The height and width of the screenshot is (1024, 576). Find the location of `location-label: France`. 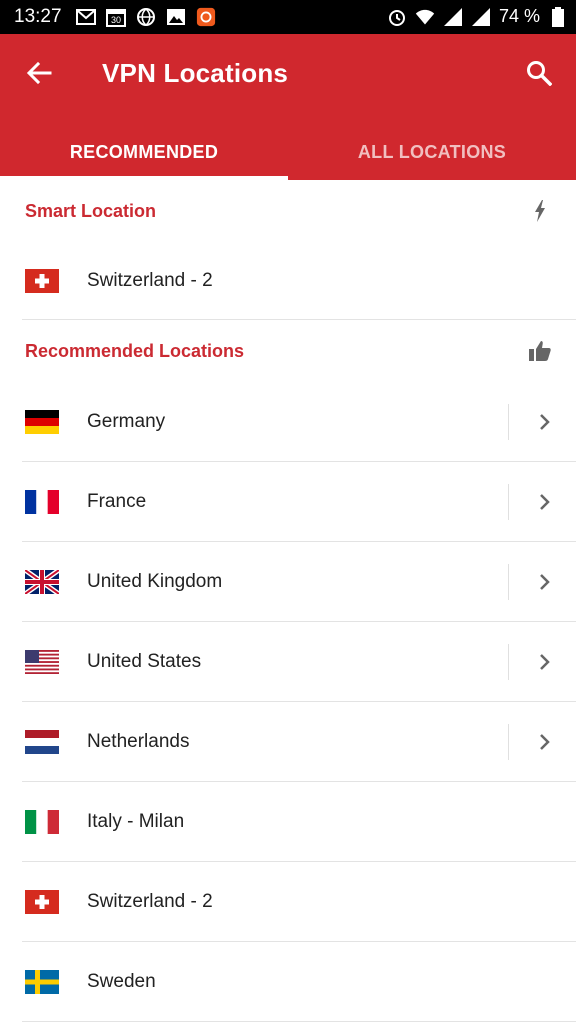

location-label: France is located at coordinates (117, 501).